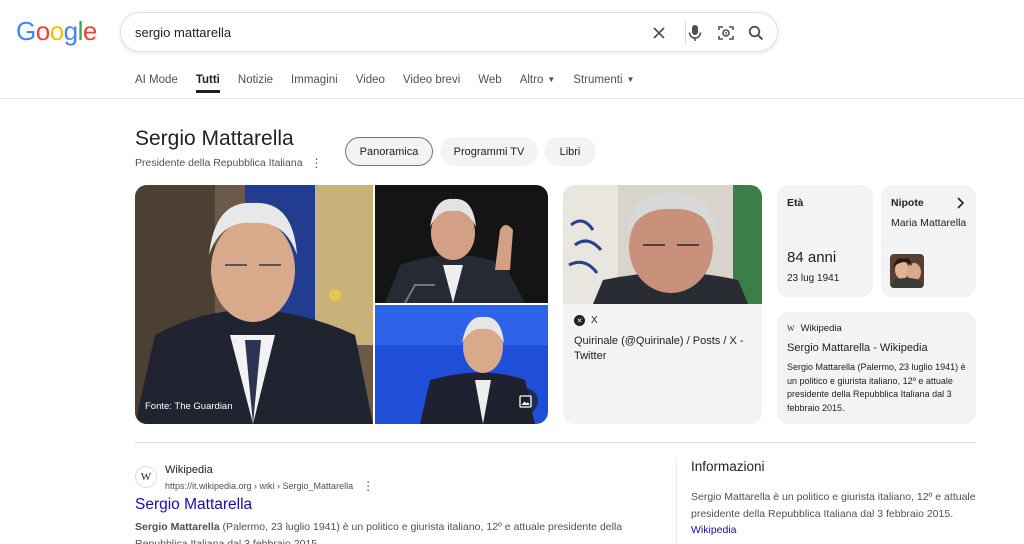 The height and width of the screenshot is (544, 1024). What do you see at coordinates (26, 31) in the screenshot?
I see `logo-letter: G` at bounding box center [26, 31].